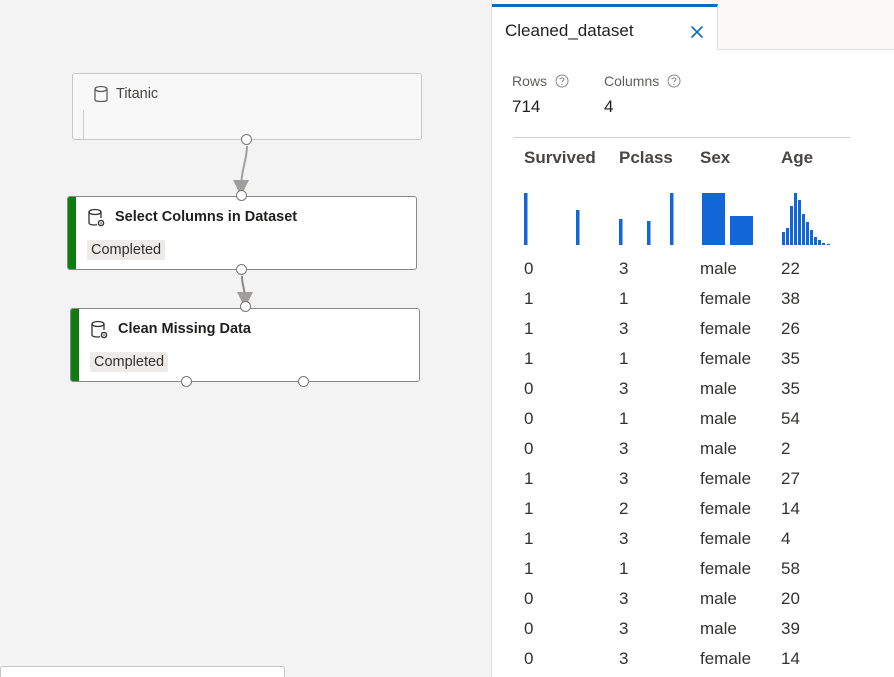 This screenshot has height=677, width=894. I want to click on histogram-pclass, so click(646, 219).